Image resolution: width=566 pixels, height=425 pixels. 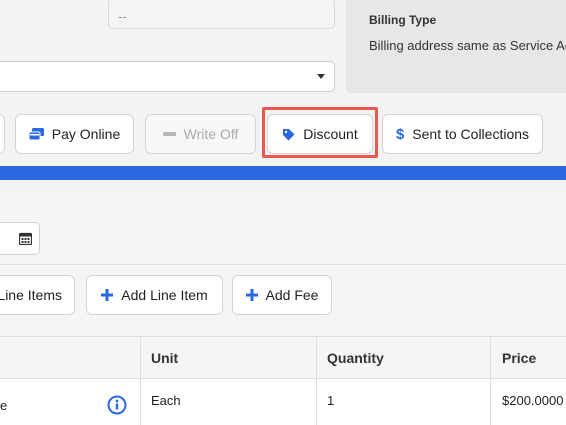 I want to click on unit-cell: Each, so click(x=166, y=400).